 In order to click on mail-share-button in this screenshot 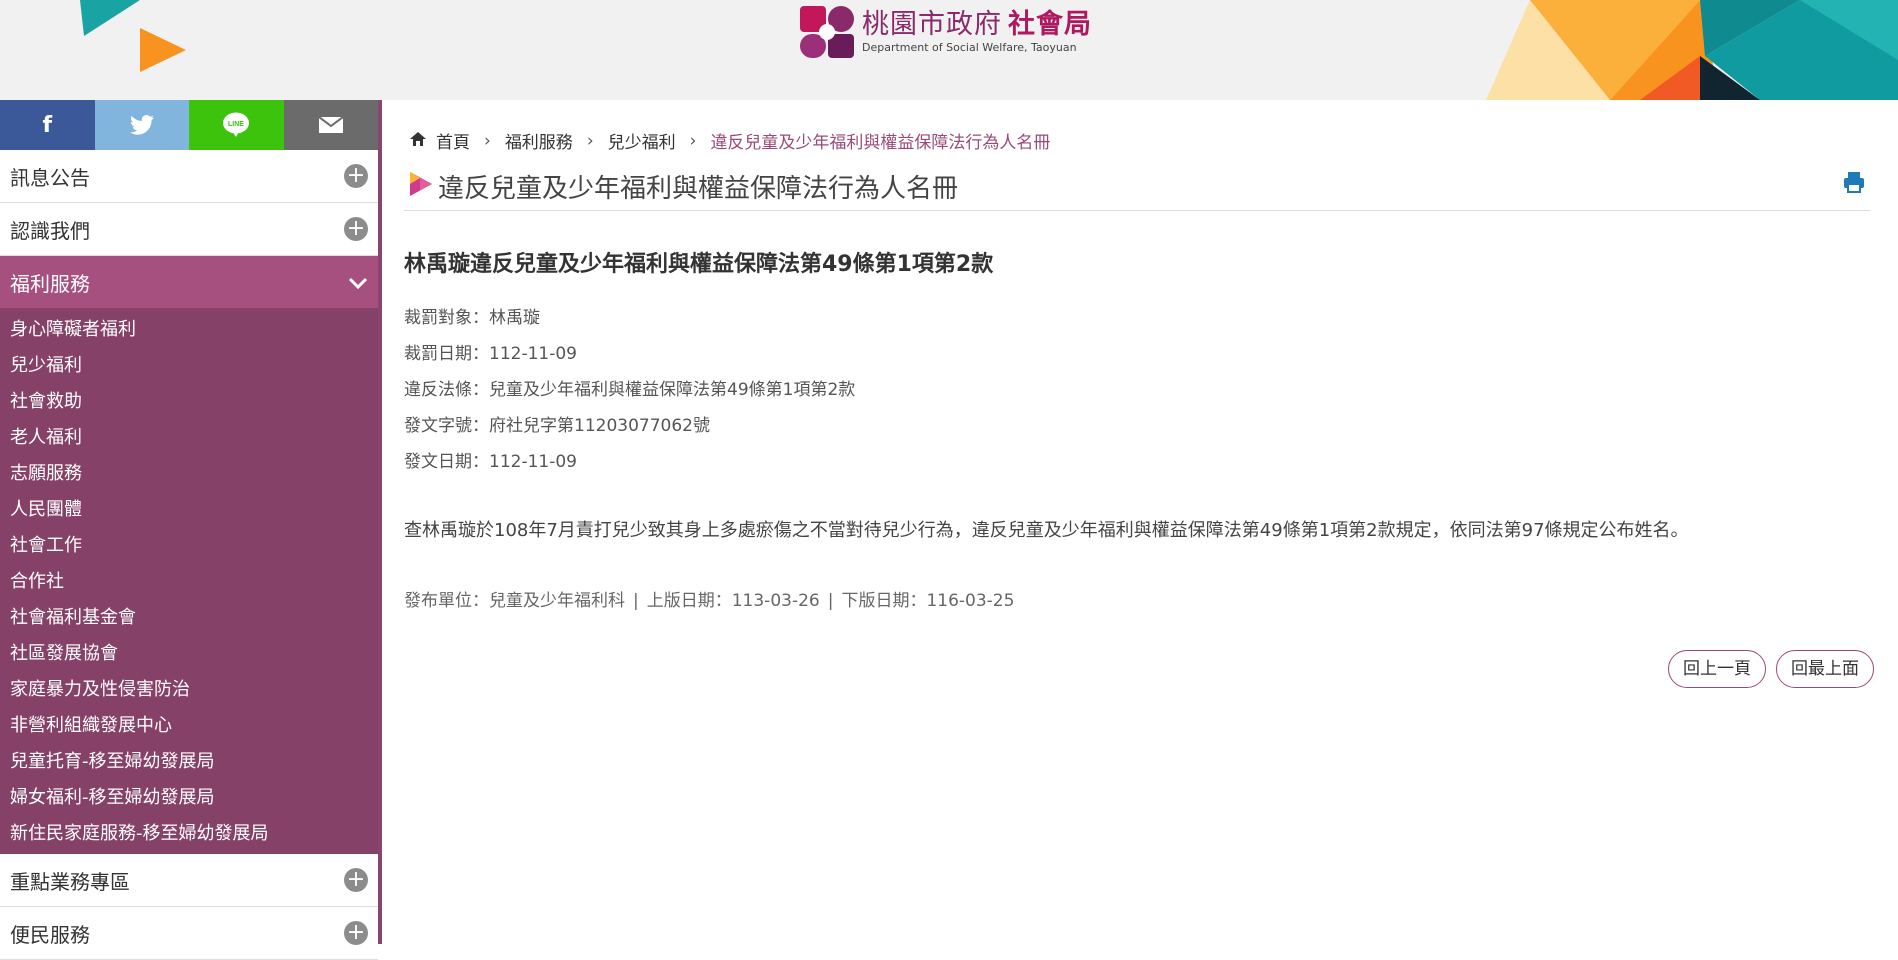, I will do `click(330, 125)`.